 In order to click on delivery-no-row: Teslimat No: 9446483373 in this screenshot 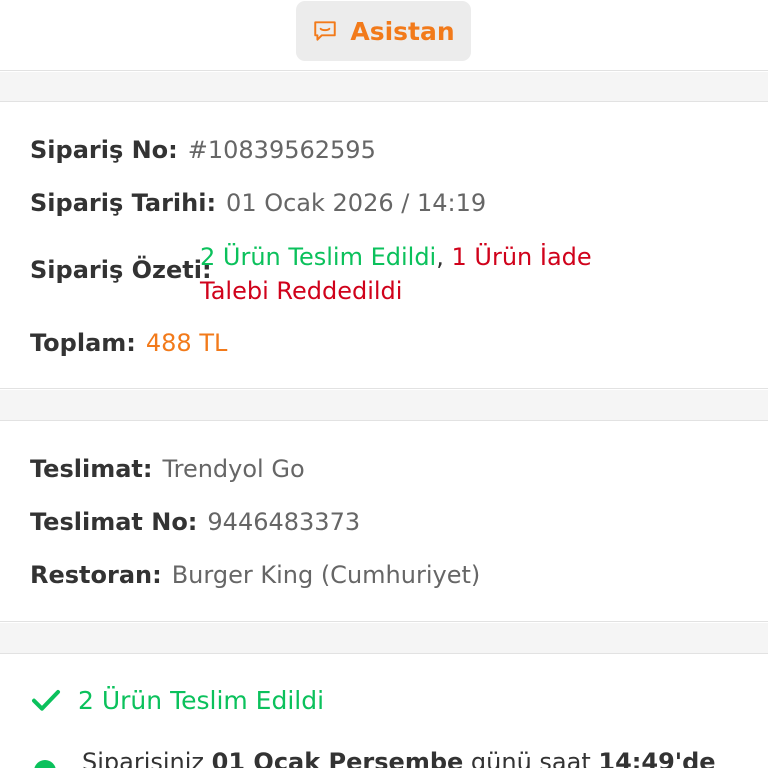, I will do `click(195, 522)`.